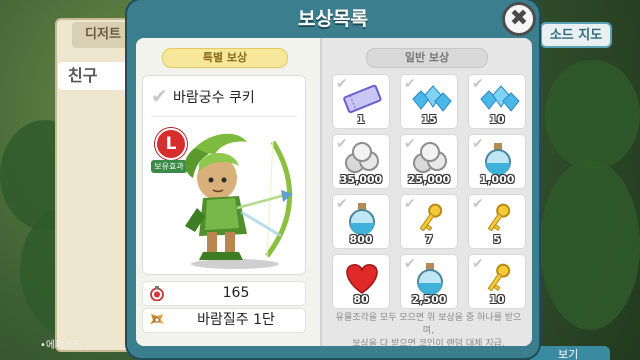 This screenshot has height=360, width=640. I want to click on cookie-name: 바람궁수 쿠키, so click(214, 98).